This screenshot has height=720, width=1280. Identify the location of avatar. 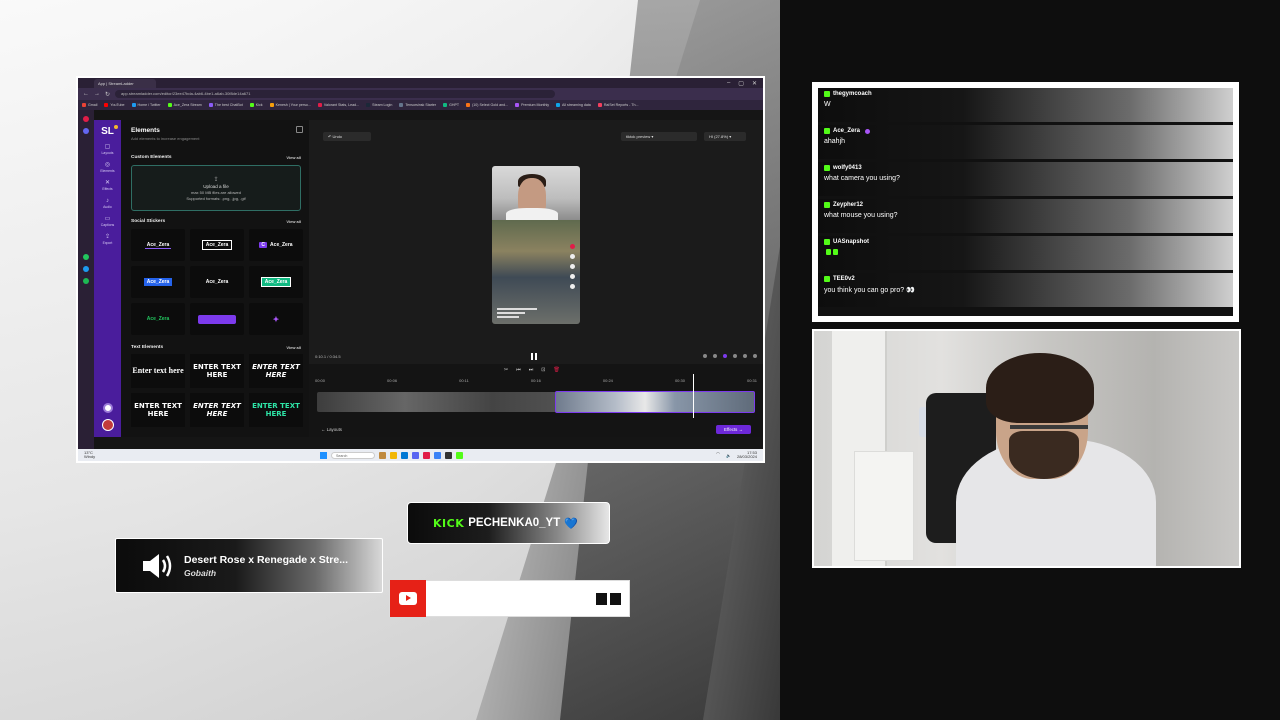
(107, 425).